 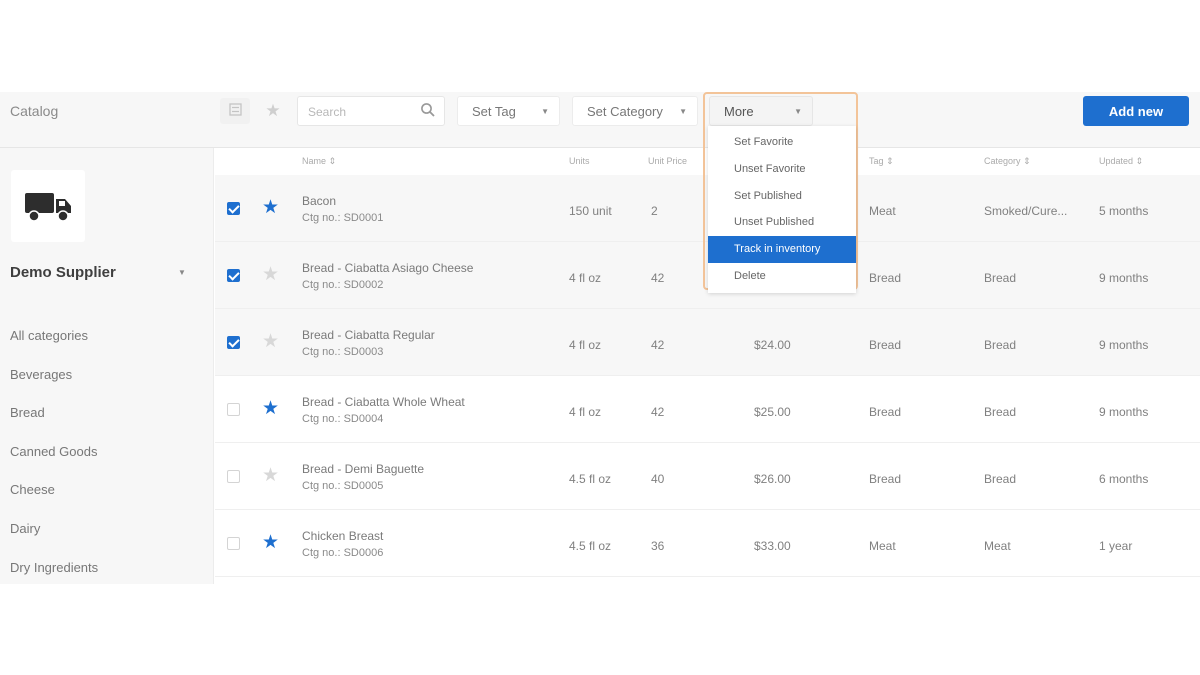 What do you see at coordinates (881, 161) in the screenshot?
I see `column-header-tag: Tag ⇕` at bounding box center [881, 161].